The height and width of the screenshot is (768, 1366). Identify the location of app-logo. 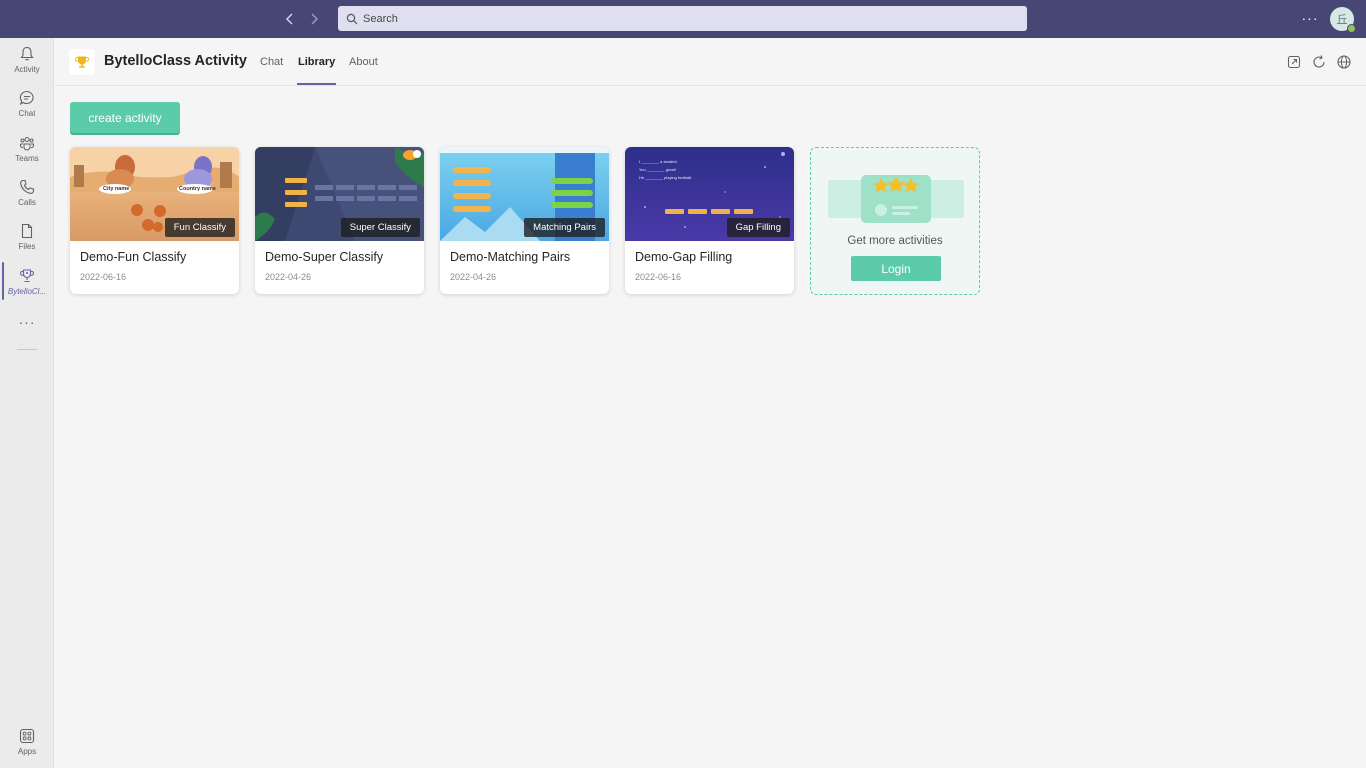
(82, 62).